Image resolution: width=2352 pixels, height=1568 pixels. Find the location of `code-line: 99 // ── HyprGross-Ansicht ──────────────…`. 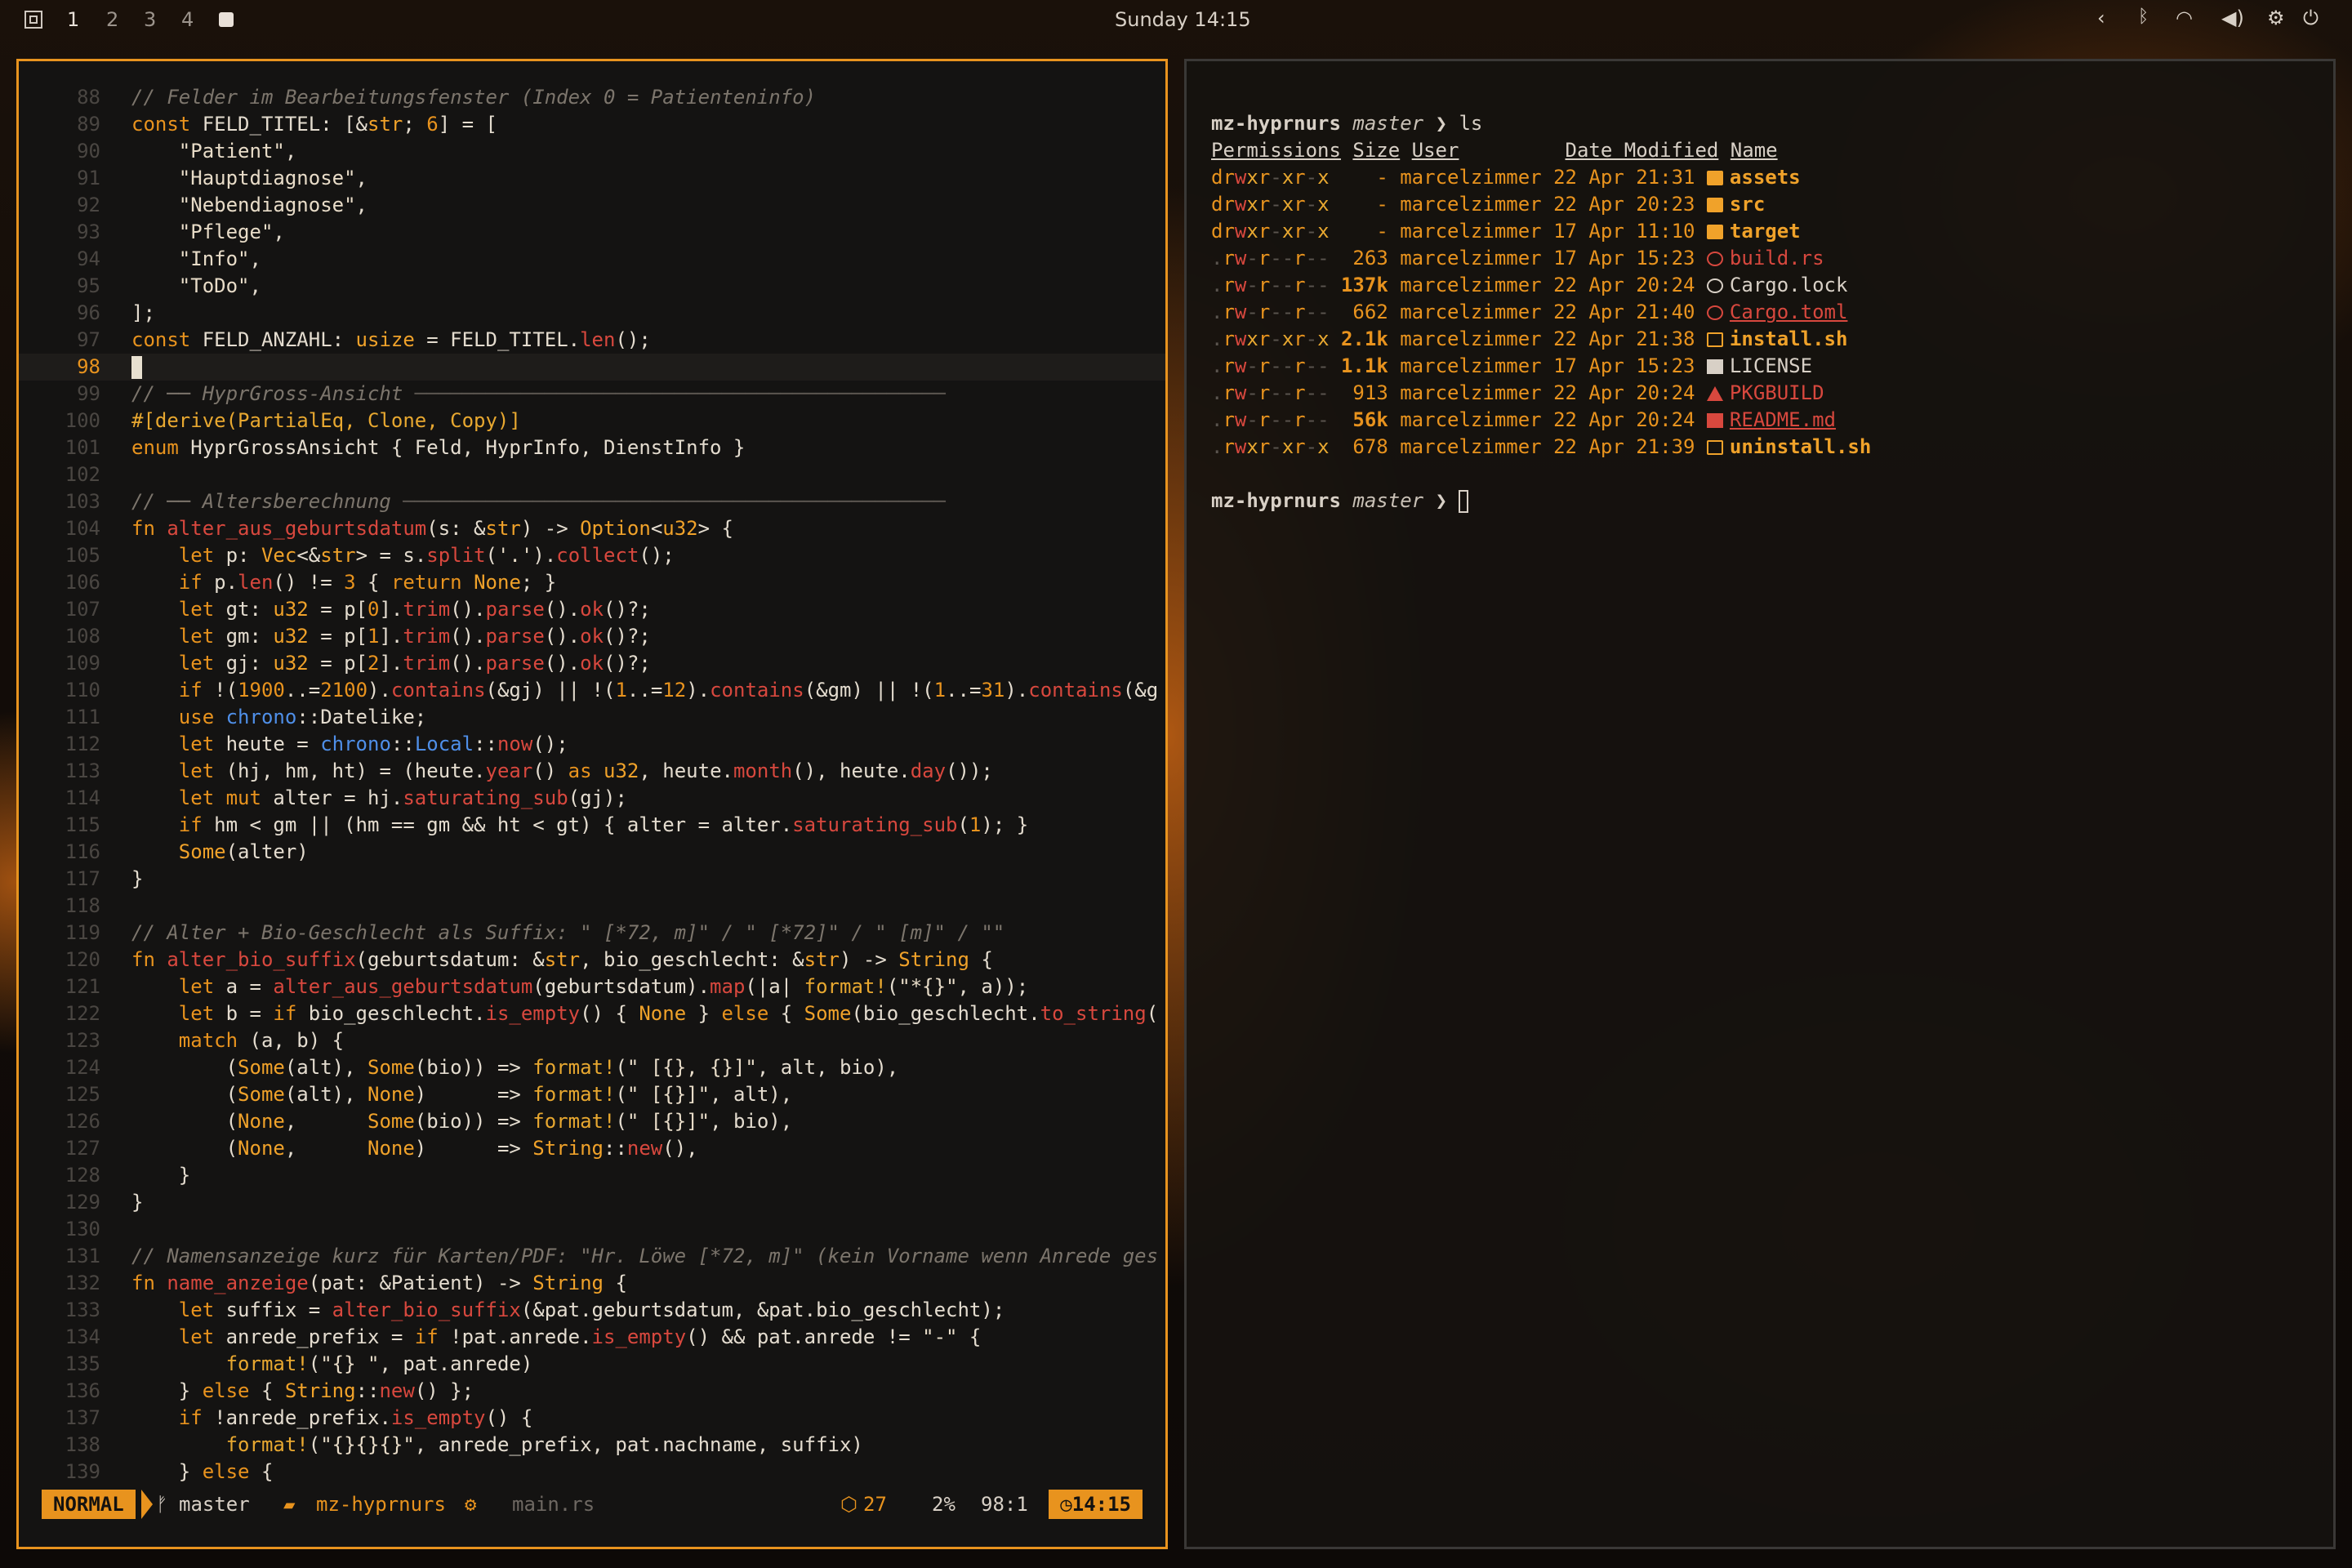

code-line: 99 // ── HyprGross-Ansicht ──────────────… is located at coordinates (592, 394).